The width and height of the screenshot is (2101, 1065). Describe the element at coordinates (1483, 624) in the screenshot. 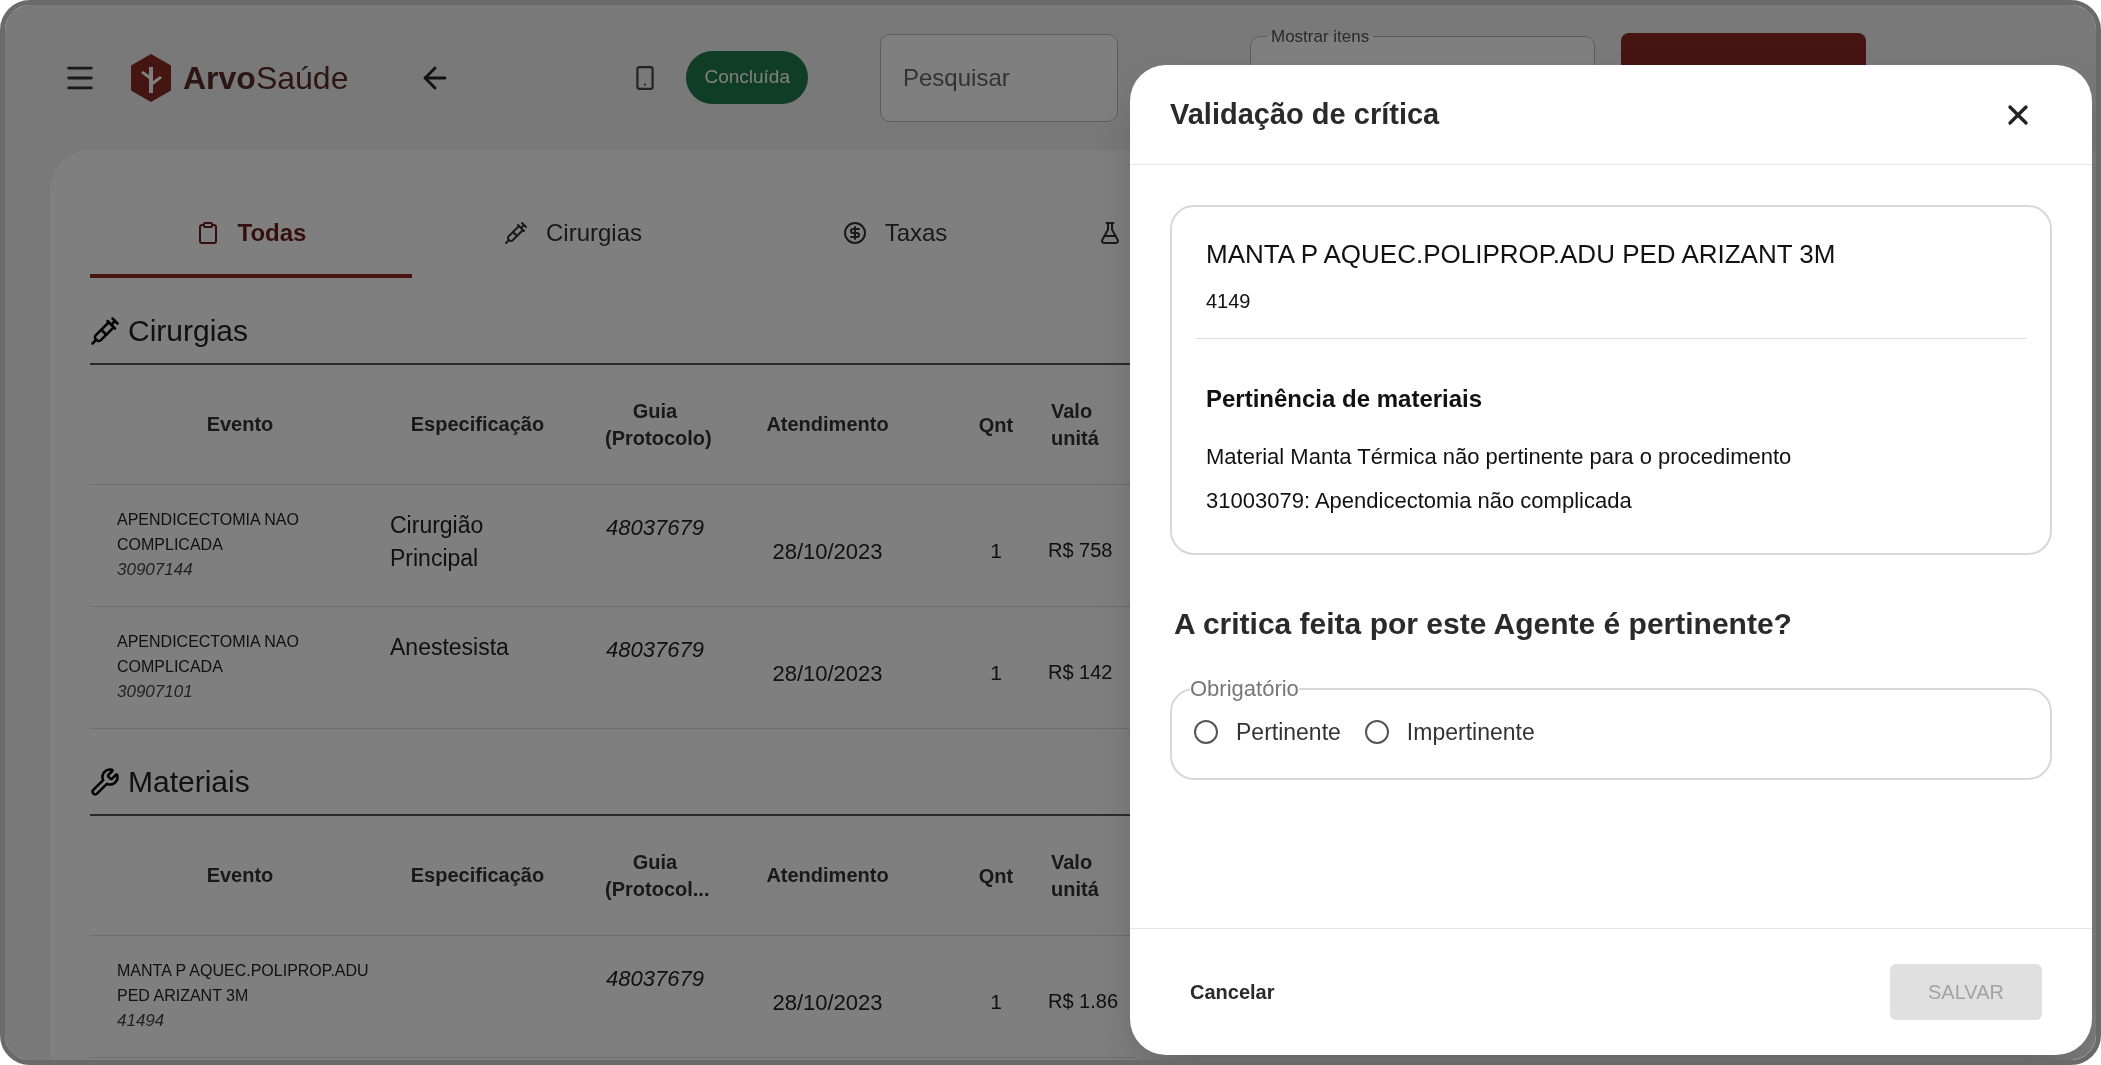

I see `question-text: A critica feita por este Agente é pertinente?` at that location.